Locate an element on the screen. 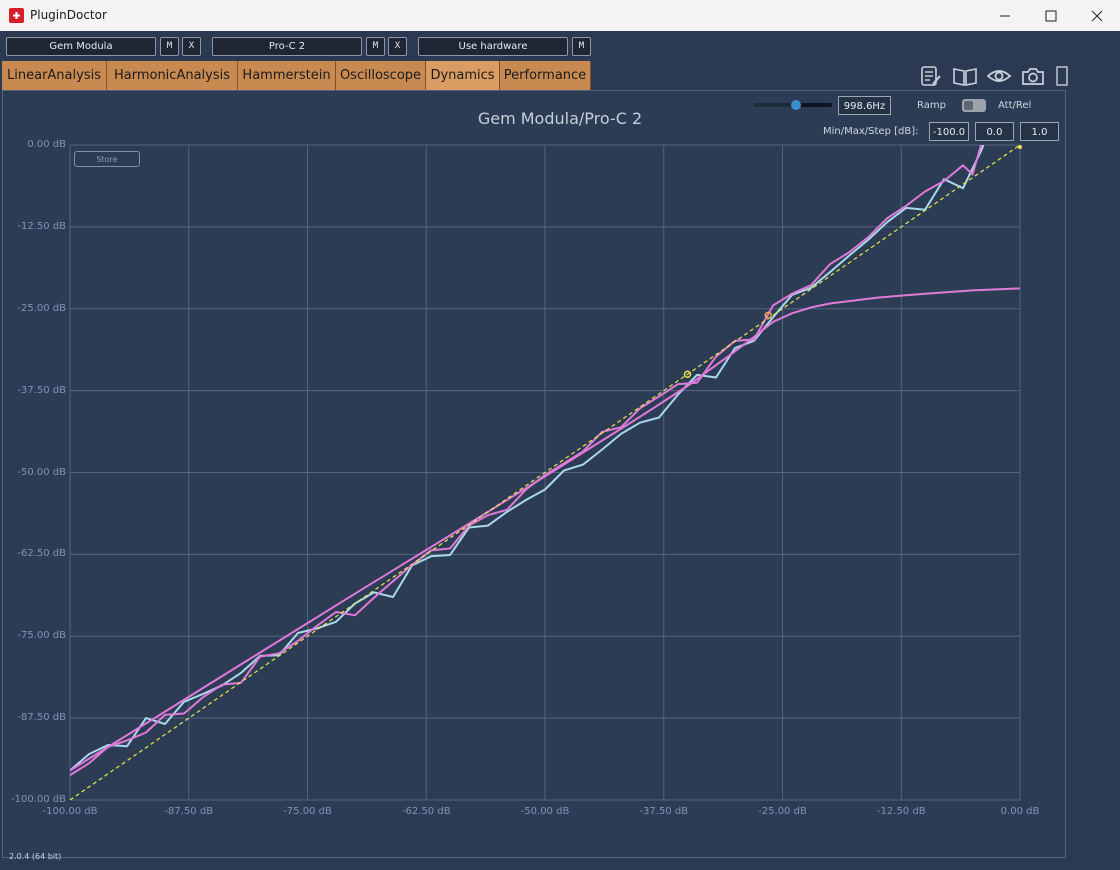  version-label: 2.0.4 (64 bit) is located at coordinates (35, 856).